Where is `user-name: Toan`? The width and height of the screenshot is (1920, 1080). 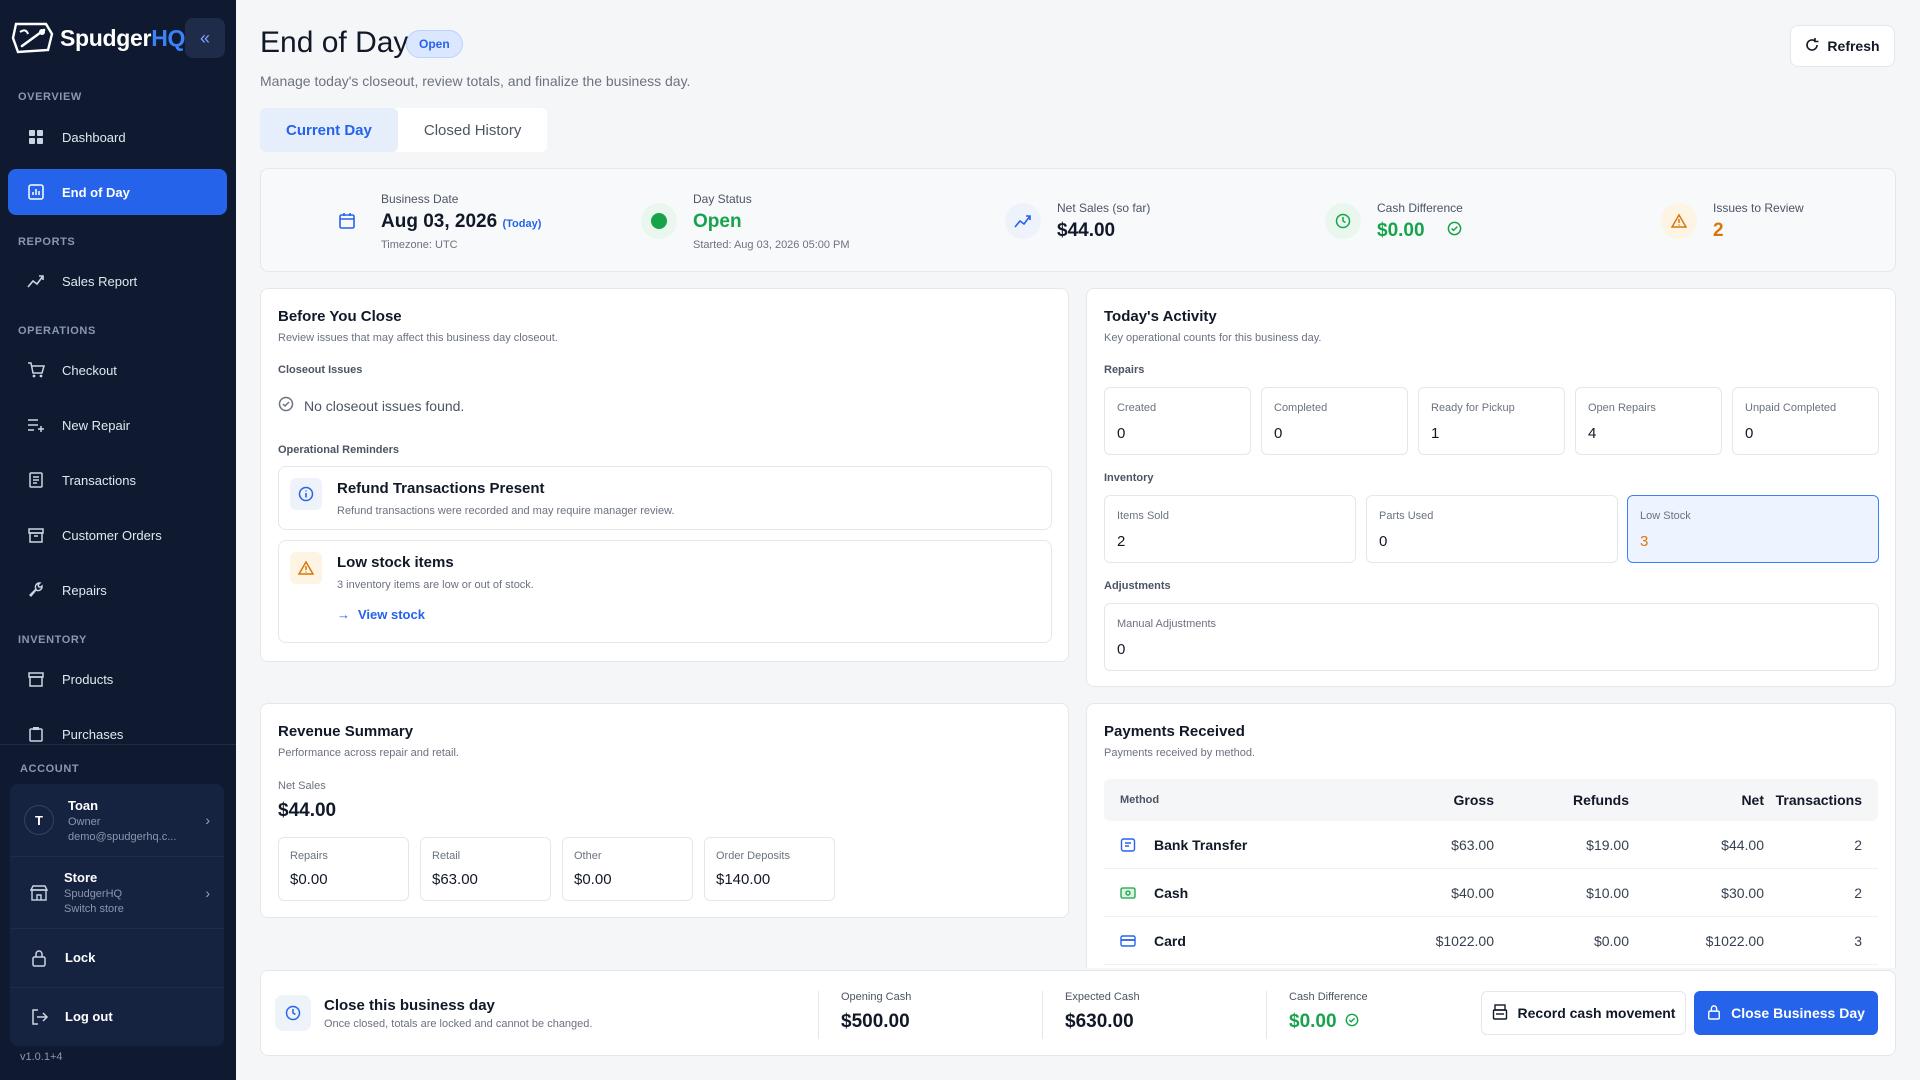
user-name: Toan is located at coordinates (83, 805).